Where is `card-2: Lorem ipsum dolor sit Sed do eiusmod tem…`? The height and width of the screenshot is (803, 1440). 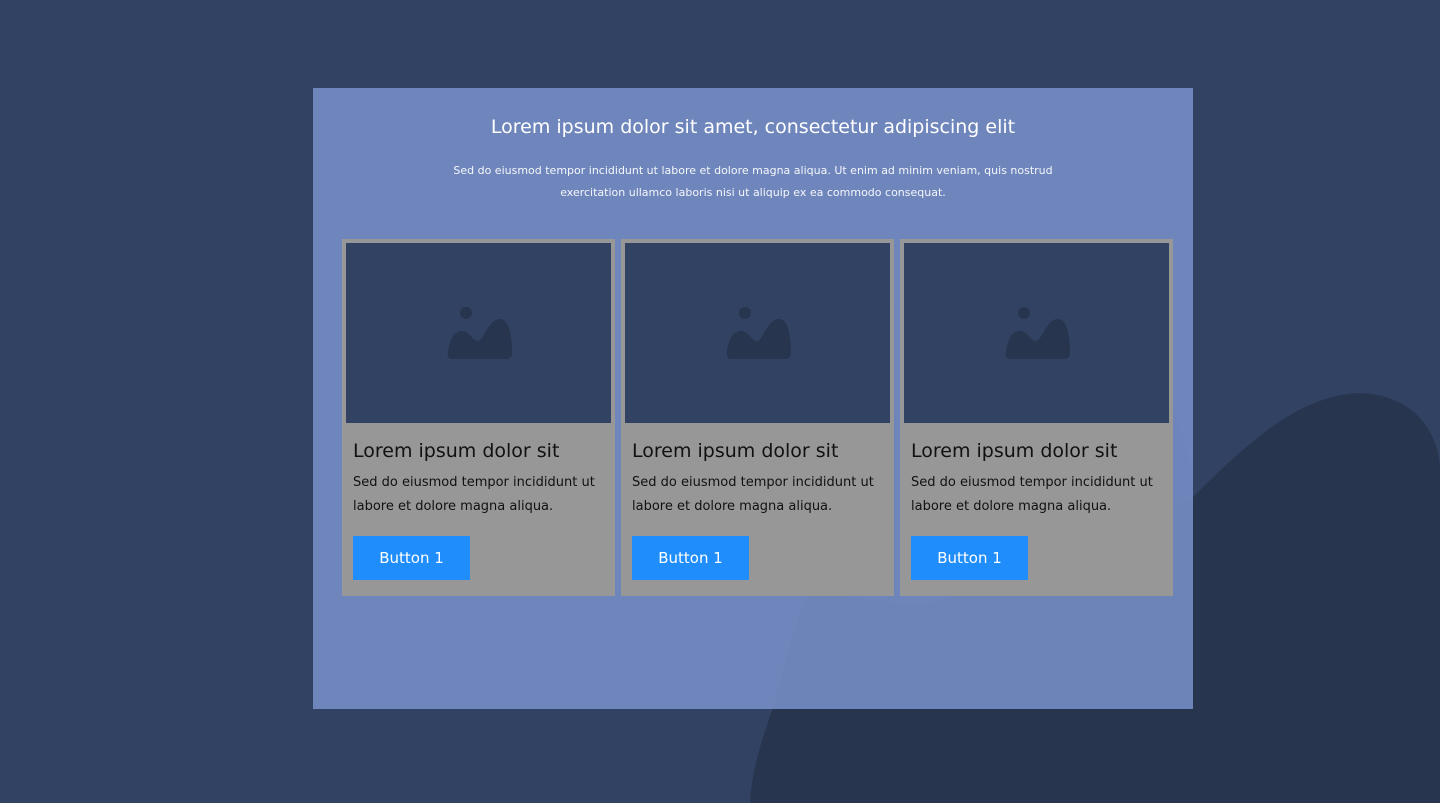
card-2: Lorem ipsum dolor sit Sed do eiusmod tem… is located at coordinates (757, 417).